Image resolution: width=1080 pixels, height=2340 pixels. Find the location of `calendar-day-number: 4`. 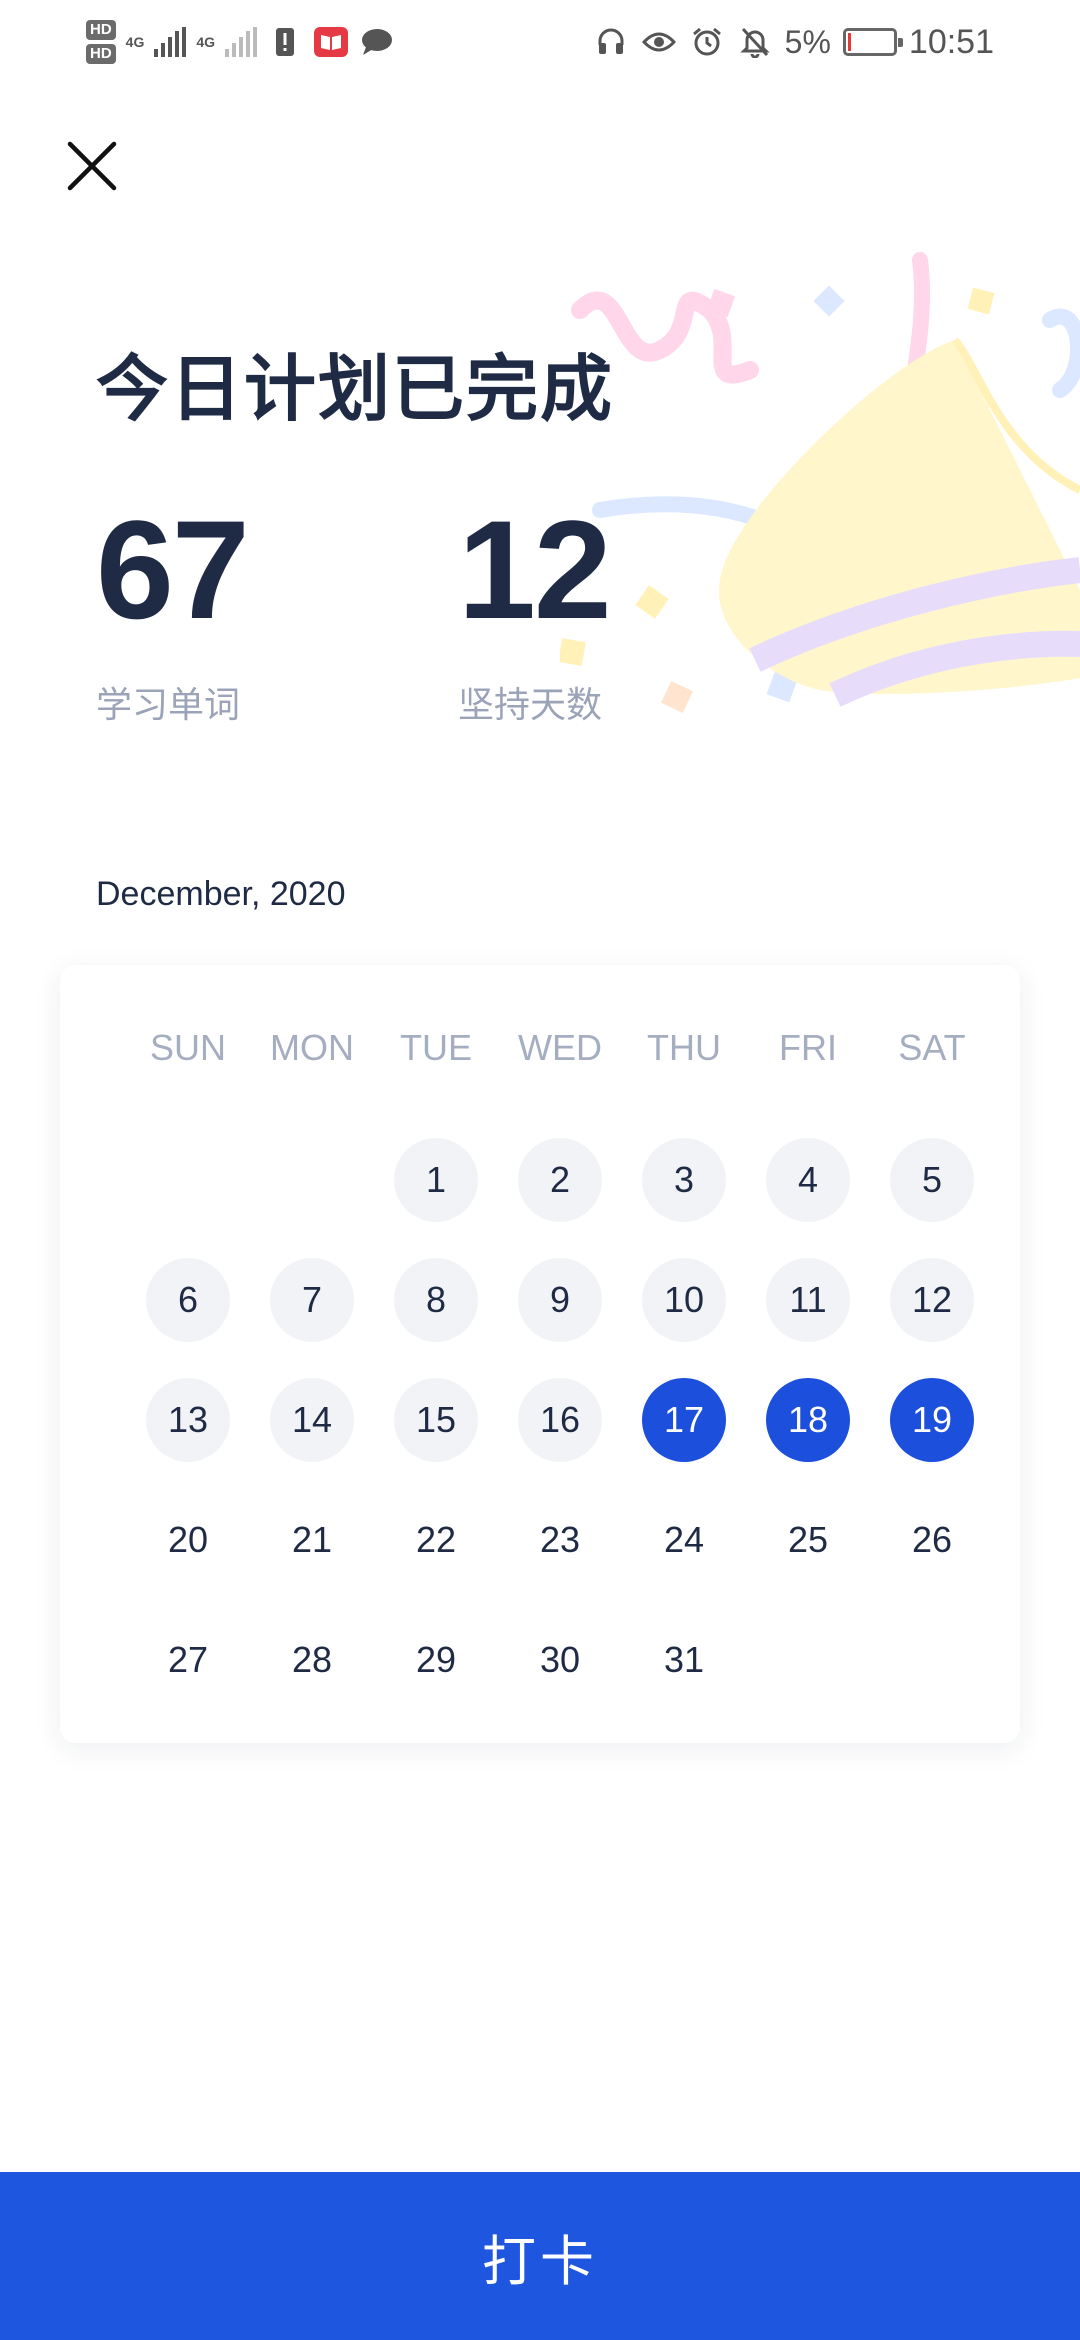

calendar-day-number: 4 is located at coordinates (808, 1180).